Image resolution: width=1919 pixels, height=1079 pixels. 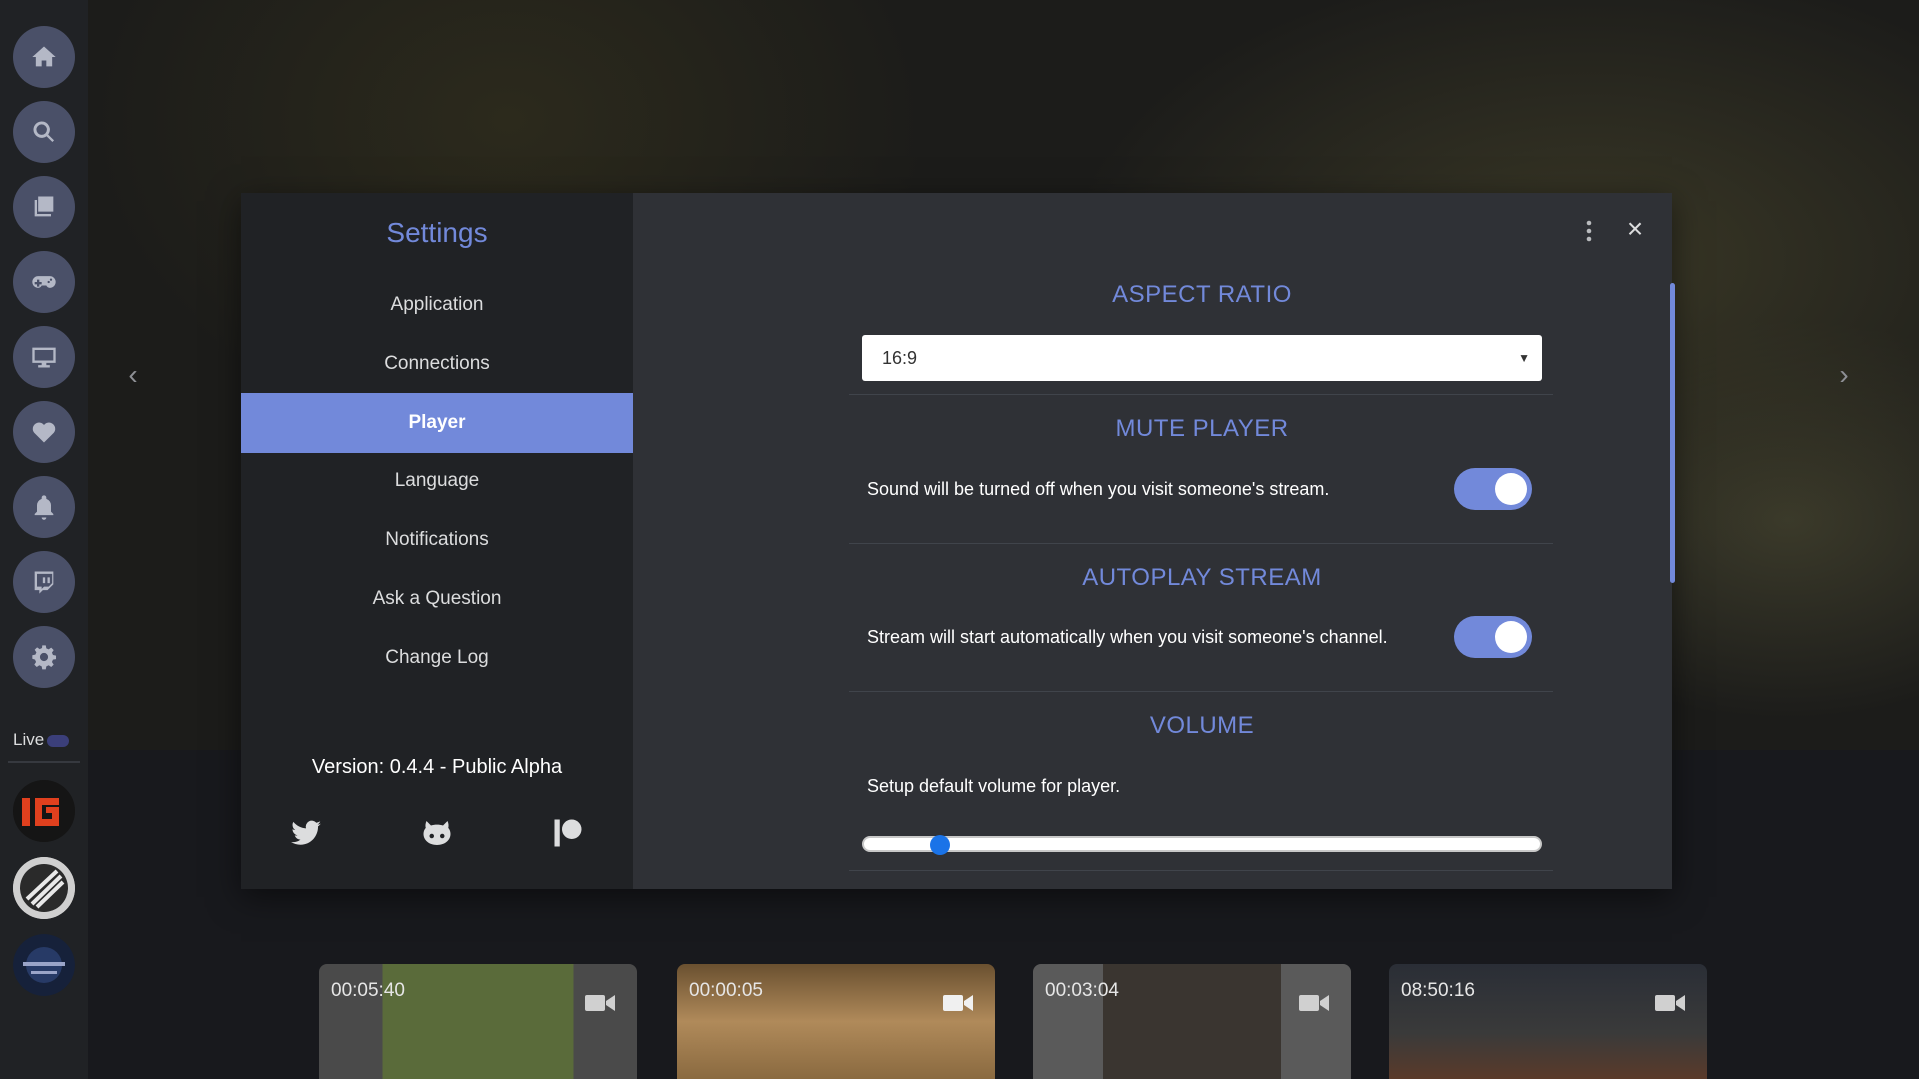 I want to click on version-label: Version: 0.4.4 - Public Alpha, so click(x=437, y=767).